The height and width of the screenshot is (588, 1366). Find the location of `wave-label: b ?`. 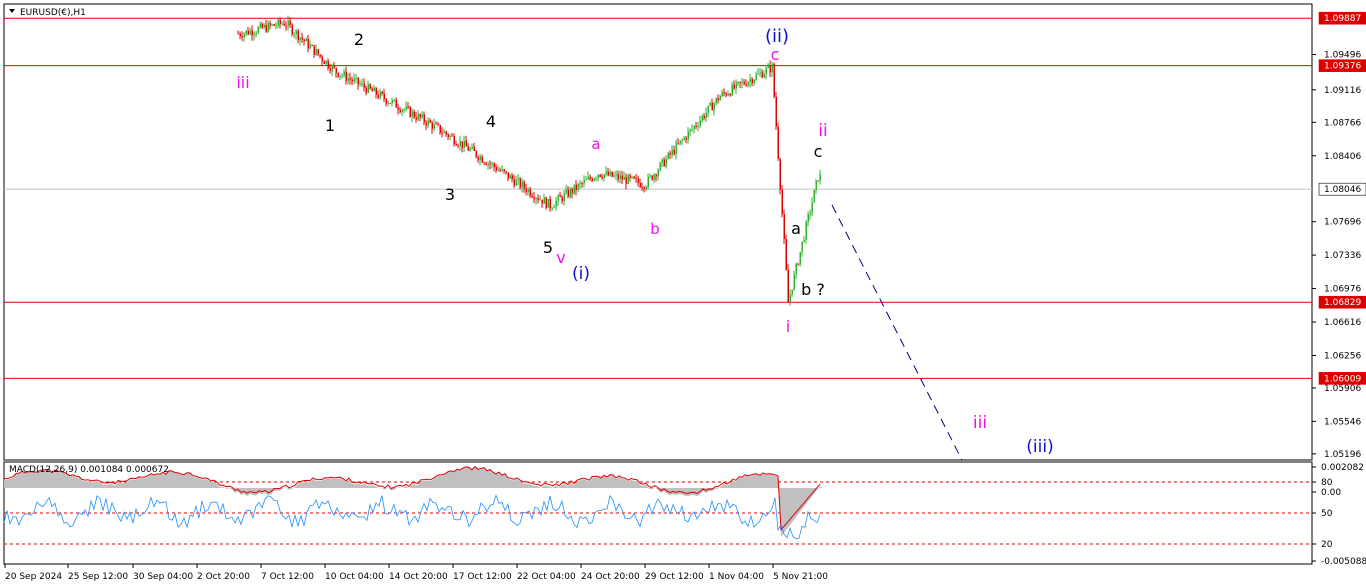

wave-label: b ? is located at coordinates (813, 289).